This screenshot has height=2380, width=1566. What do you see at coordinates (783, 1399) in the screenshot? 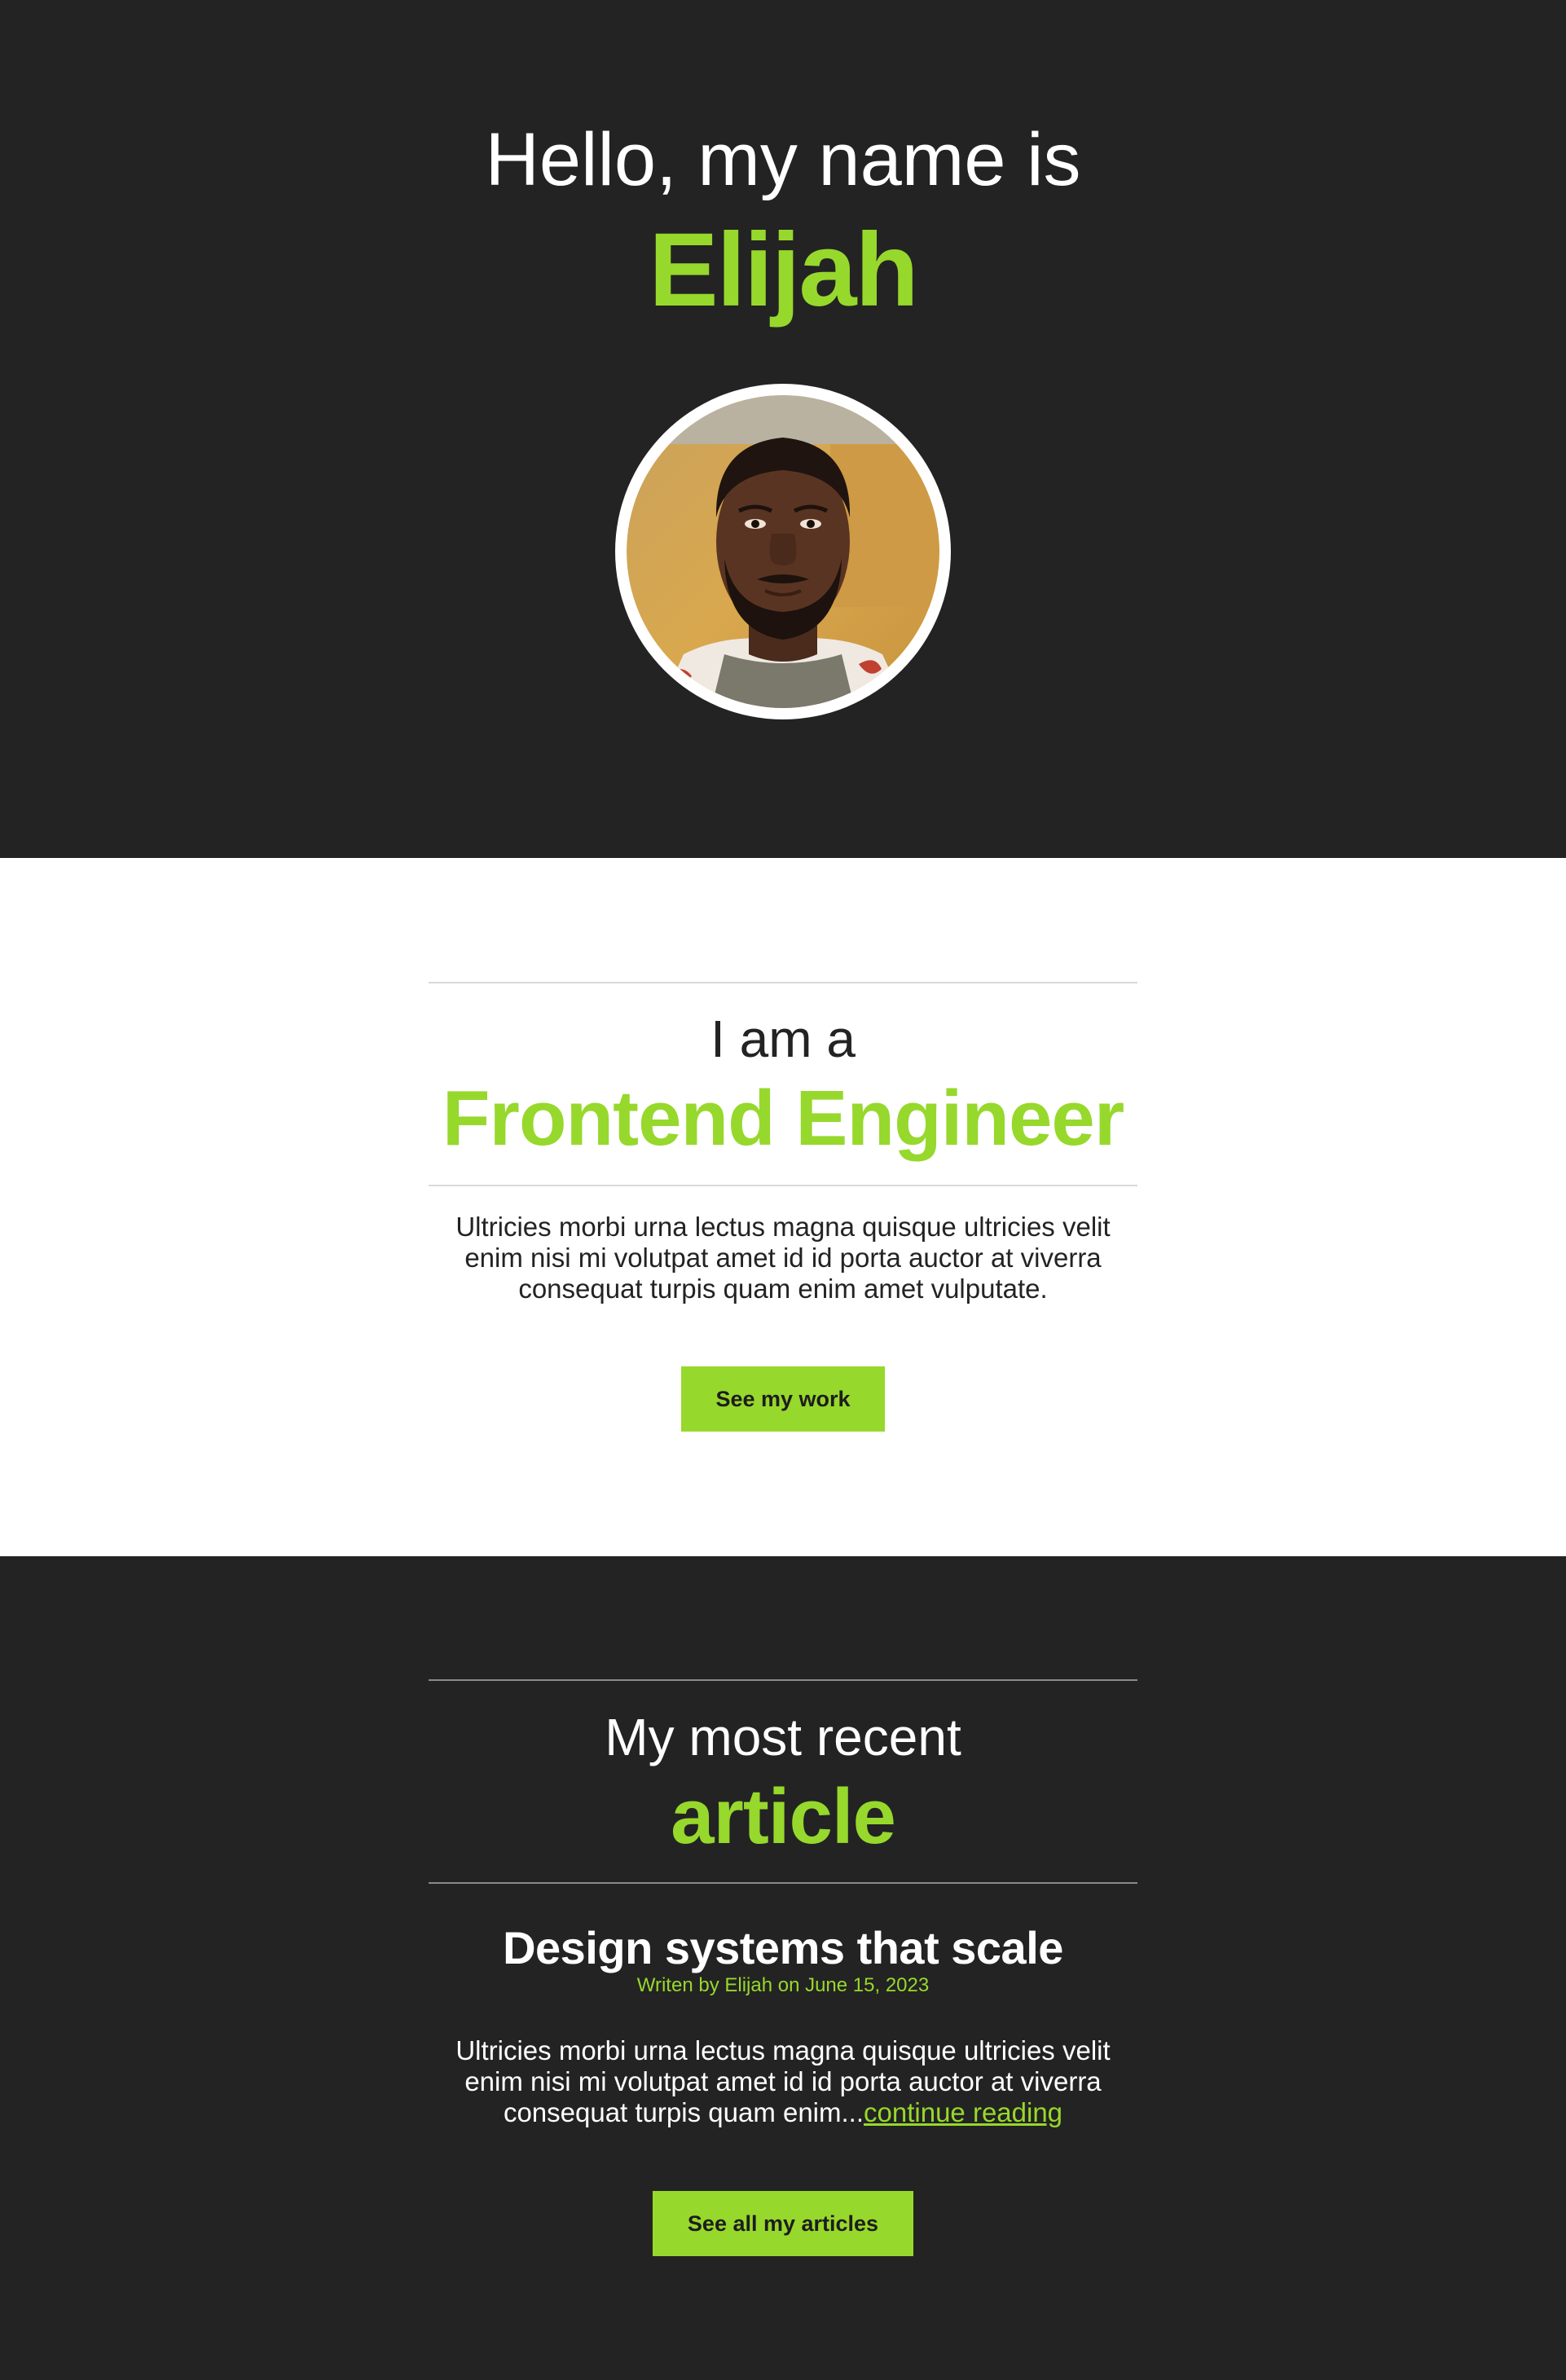
I see `see-my-work-button: See my work` at bounding box center [783, 1399].